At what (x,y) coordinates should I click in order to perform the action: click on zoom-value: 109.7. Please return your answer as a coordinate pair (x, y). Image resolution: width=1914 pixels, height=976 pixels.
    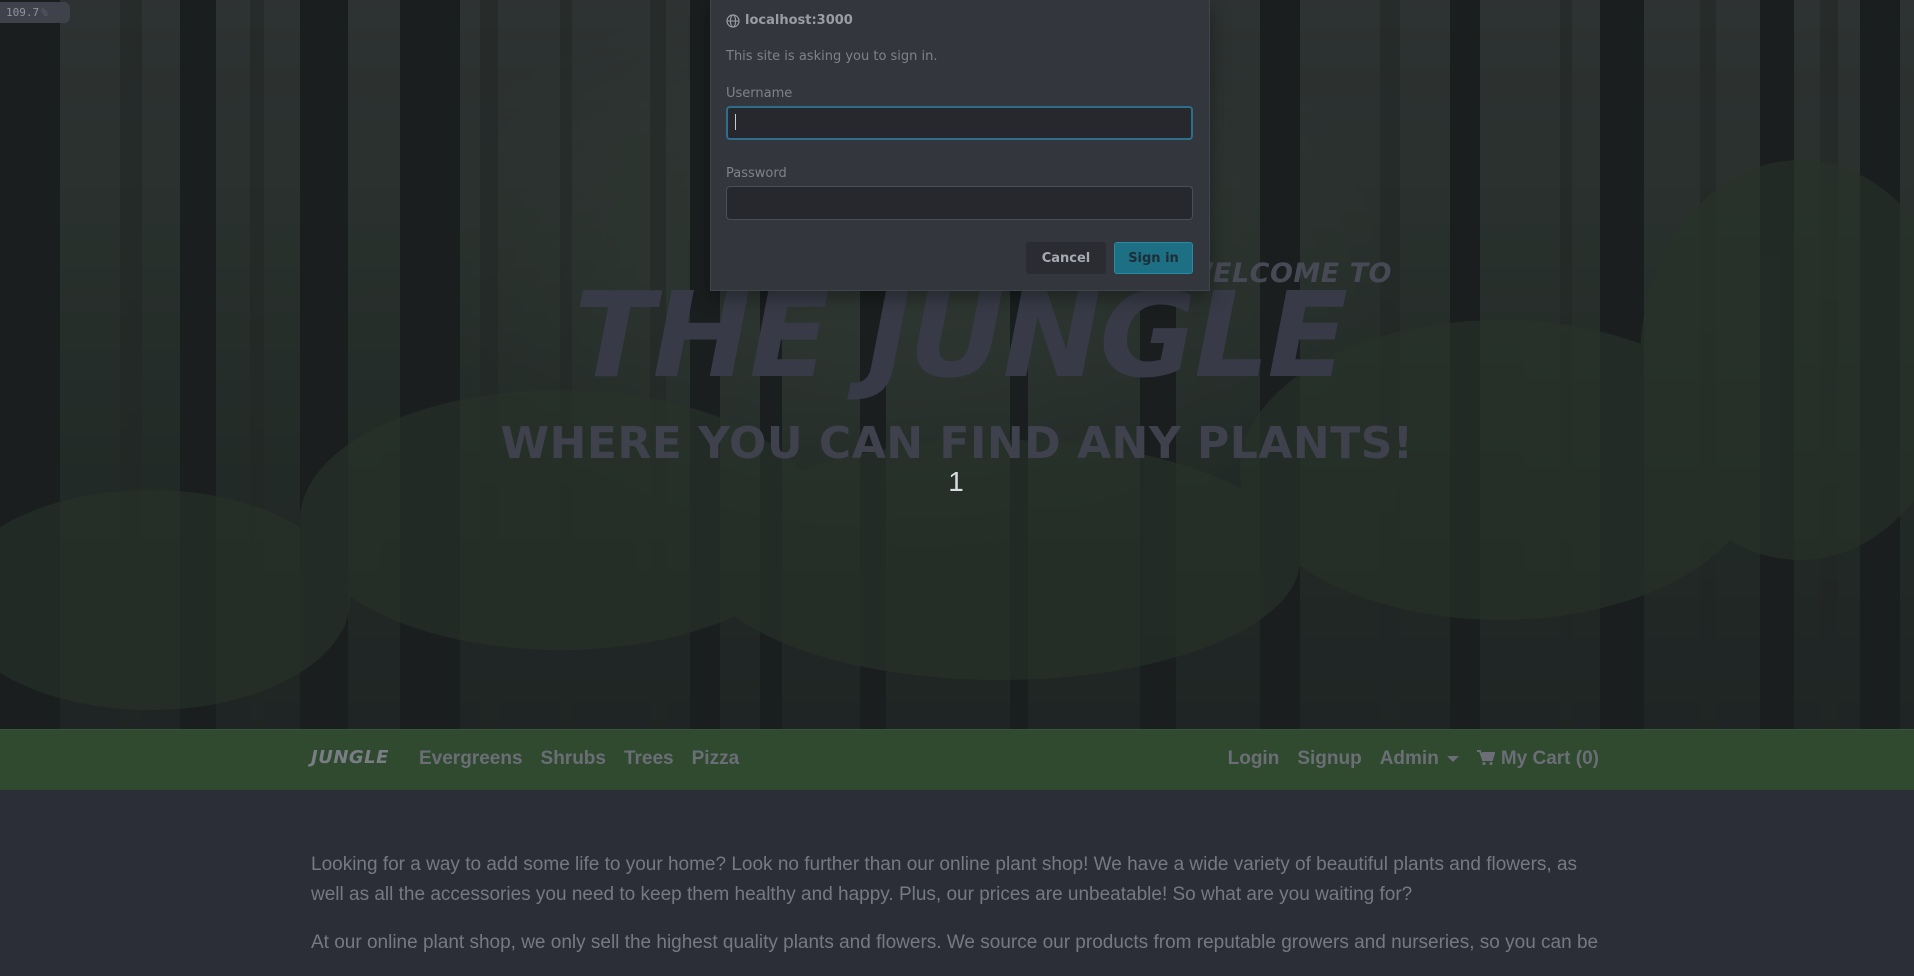
    Looking at the image, I should click on (23, 12).